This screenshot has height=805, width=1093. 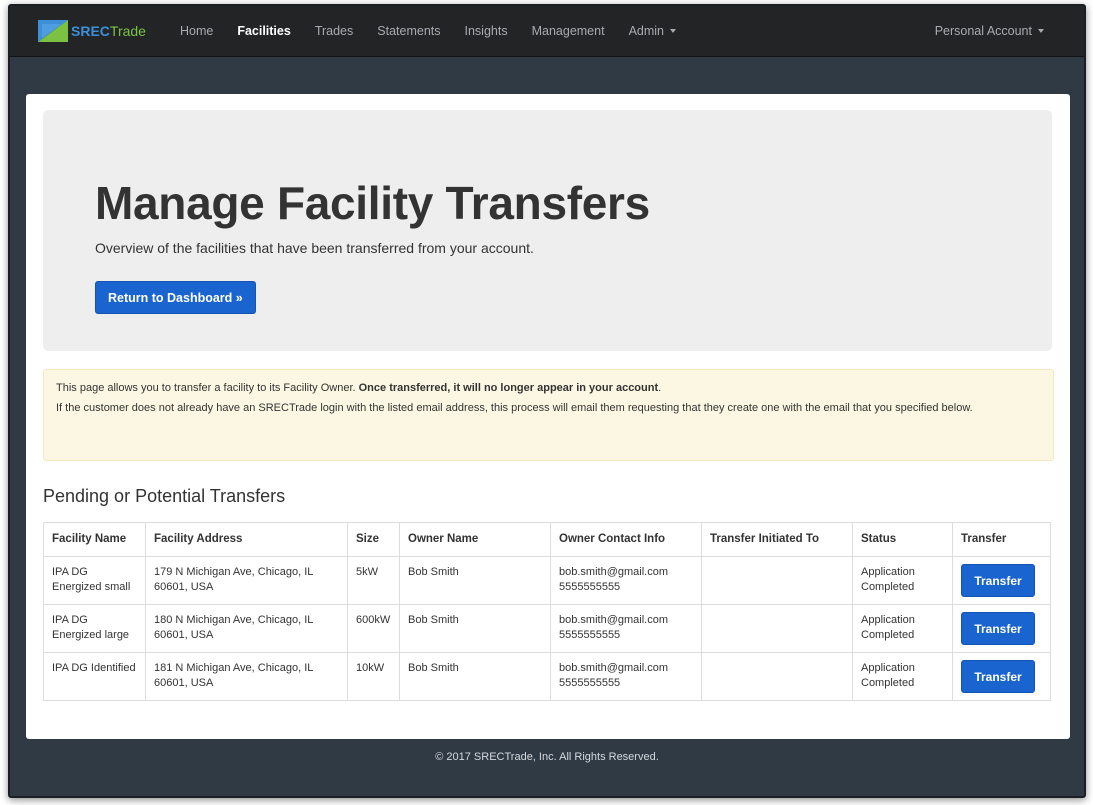 What do you see at coordinates (372, 203) in the screenshot?
I see `page-title: Manage Facility Transfers` at bounding box center [372, 203].